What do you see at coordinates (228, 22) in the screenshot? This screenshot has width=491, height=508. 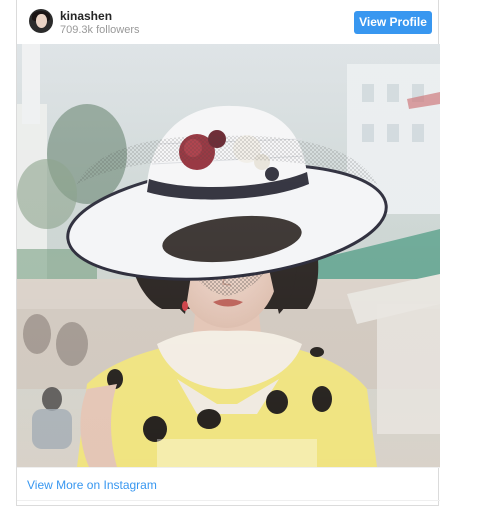 I see `embed-header: kinashen 709.3k followers View Profile` at bounding box center [228, 22].